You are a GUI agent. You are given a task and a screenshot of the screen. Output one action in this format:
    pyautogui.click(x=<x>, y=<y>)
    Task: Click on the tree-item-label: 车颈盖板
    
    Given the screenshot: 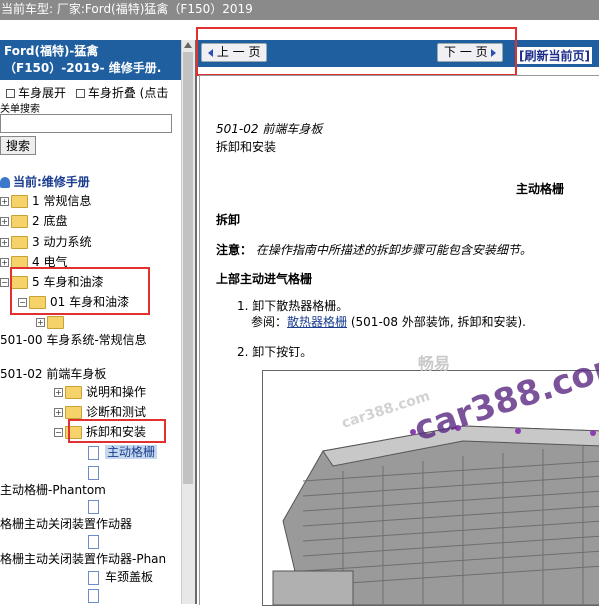 What is the action you would take?
    pyautogui.click(x=129, y=577)
    